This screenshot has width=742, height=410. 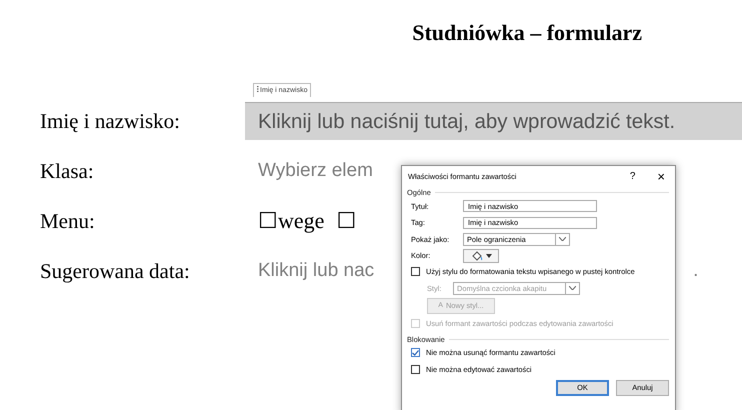 What do you see at coordinates (110, 121) in the screenshot?
I see `field-label: Imię i nazwisko:` at bounding box center [110, 121].